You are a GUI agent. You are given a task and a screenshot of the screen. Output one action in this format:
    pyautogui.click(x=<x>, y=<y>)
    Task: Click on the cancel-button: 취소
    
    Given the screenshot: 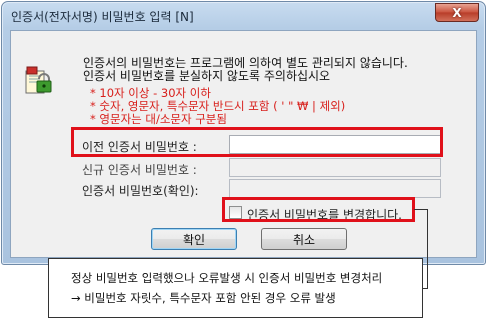 What is the action you would take?
    pyautogui.click(x=304, y=239)
    